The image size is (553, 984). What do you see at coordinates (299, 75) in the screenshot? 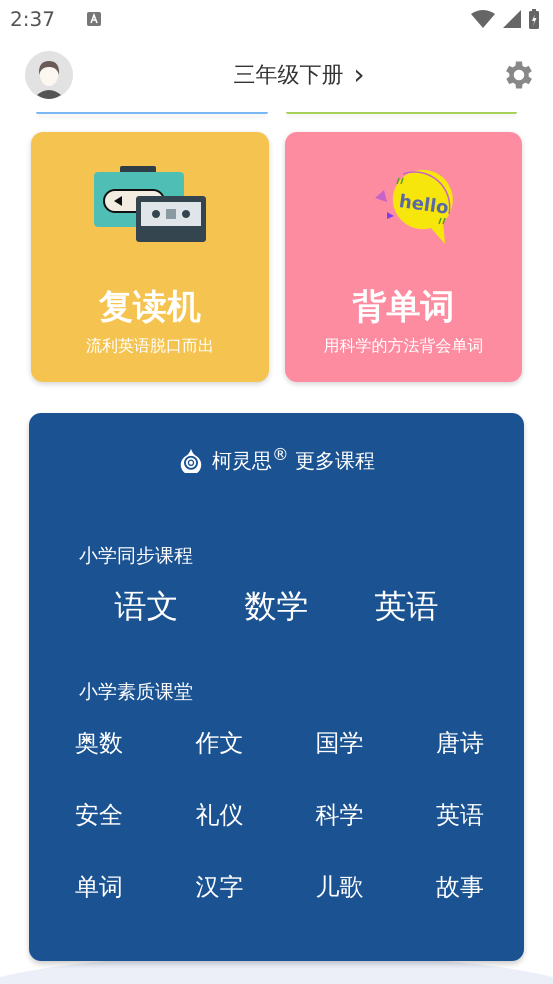
I see `grade-selector: 三年级下册 ›` at bounding box center [299, 75].